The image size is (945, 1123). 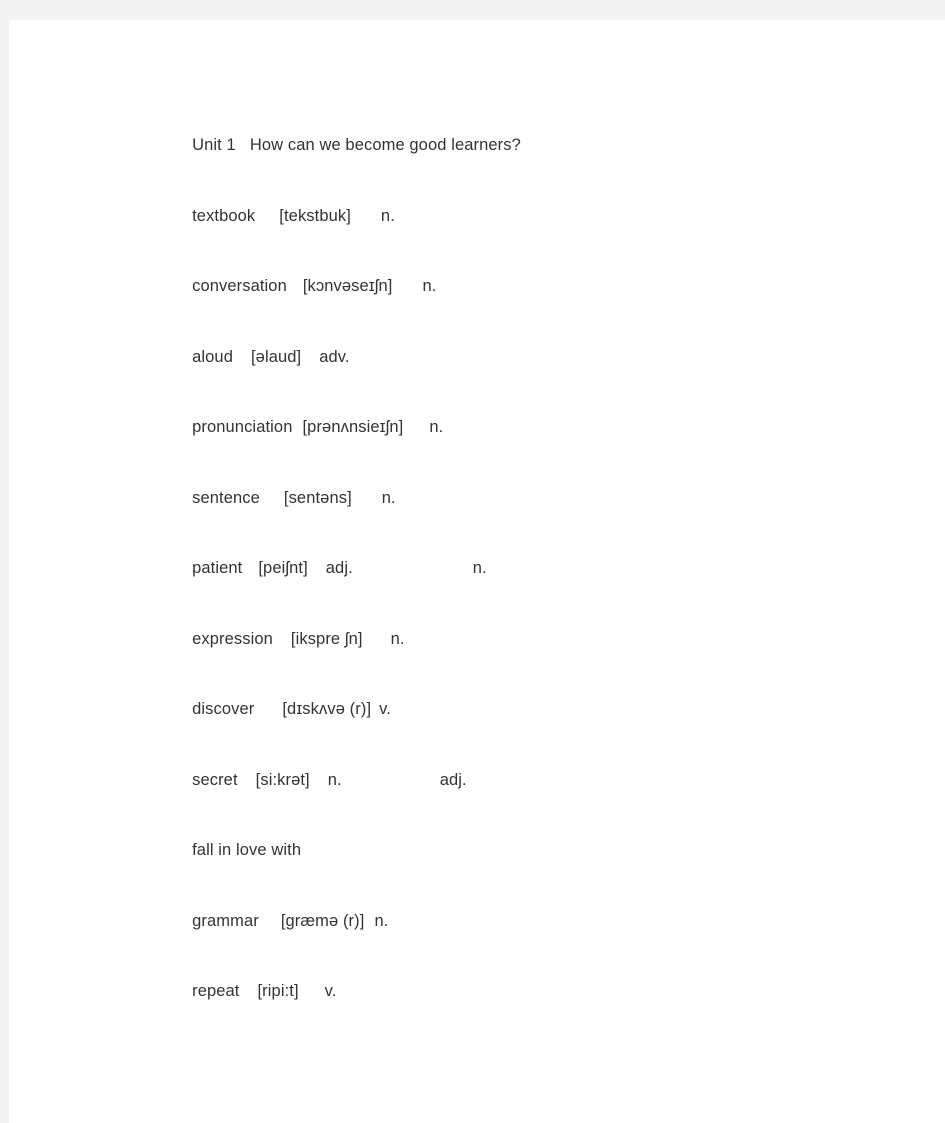 I want to click on vocab-word: repeat, so click(x=216, y=991).